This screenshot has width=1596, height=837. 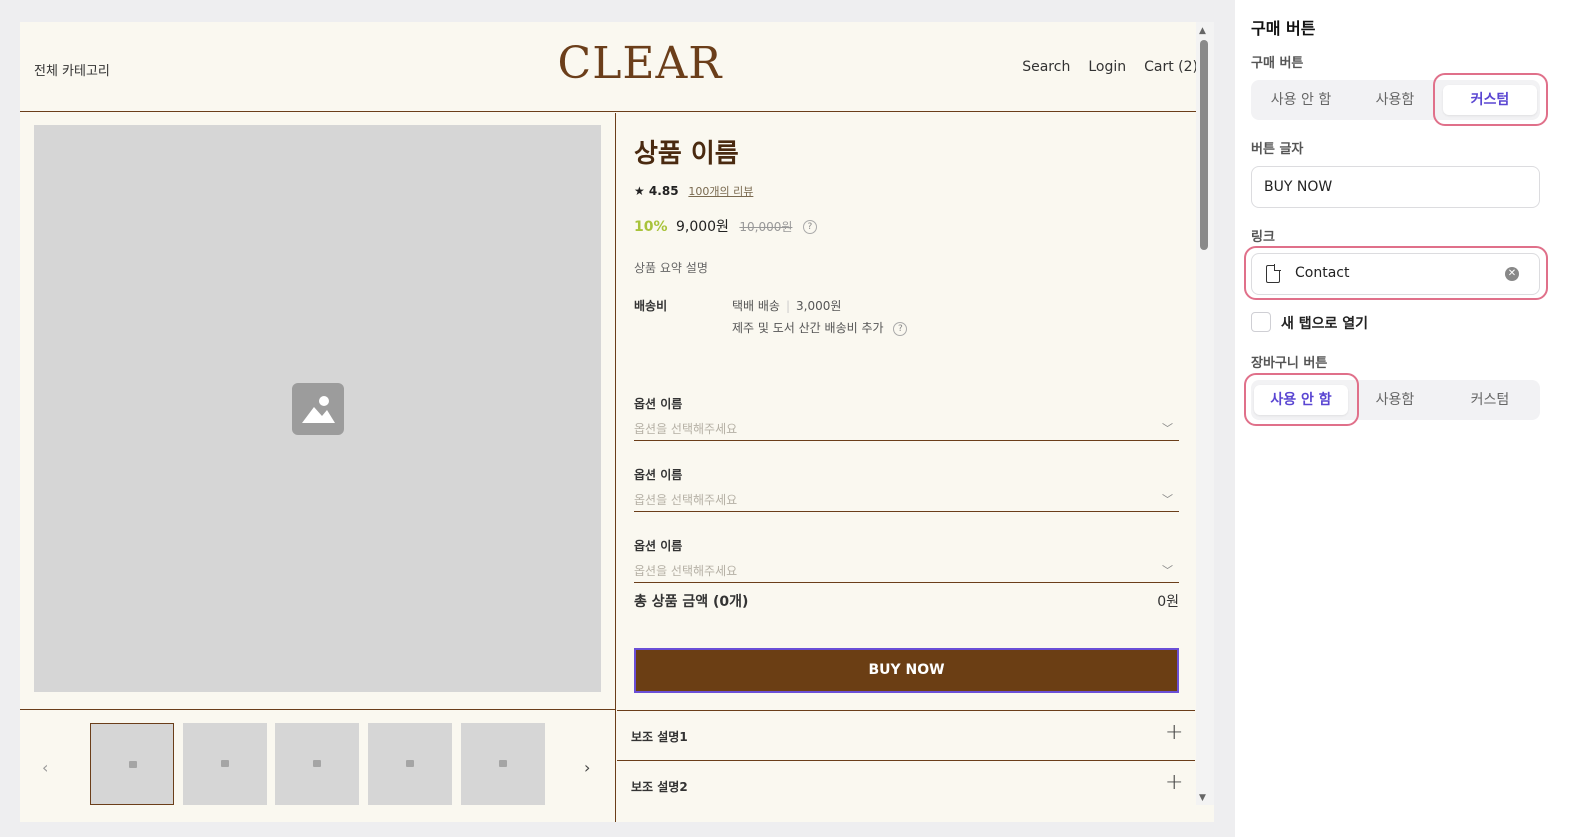 I want to click on product-name: 상품 이름, so click(x=686, y=154).